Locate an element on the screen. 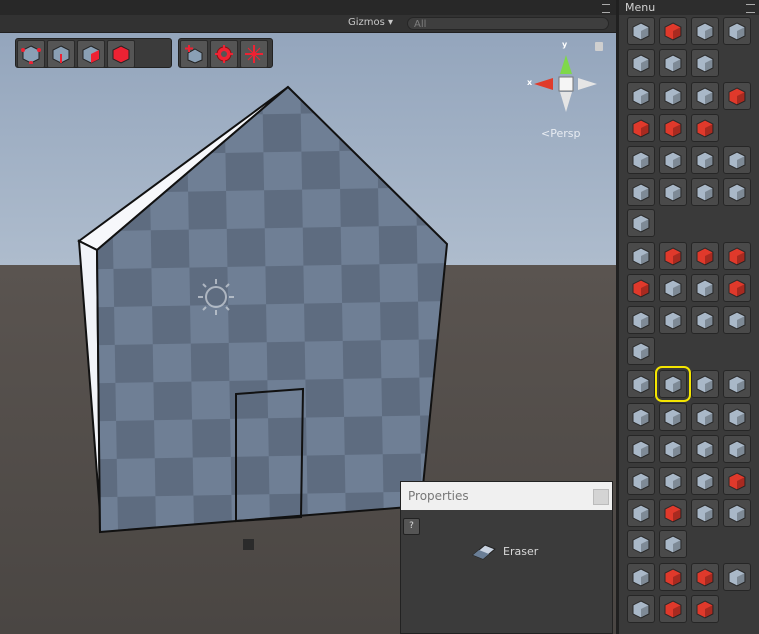  slice-c-icon is located at coordinates (705, 417).